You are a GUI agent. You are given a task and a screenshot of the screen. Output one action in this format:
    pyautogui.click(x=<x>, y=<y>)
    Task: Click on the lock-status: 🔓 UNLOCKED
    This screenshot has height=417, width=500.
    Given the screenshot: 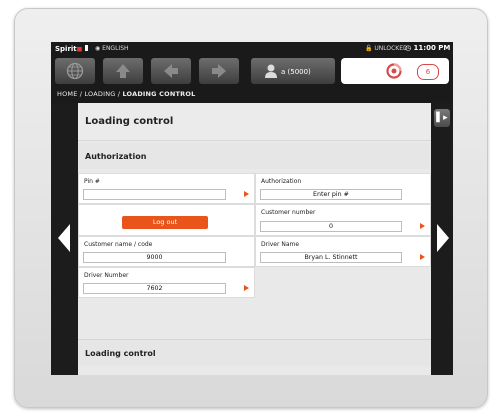 What is the action you would take?
    pyautogui.click(x=386, y=48)
    